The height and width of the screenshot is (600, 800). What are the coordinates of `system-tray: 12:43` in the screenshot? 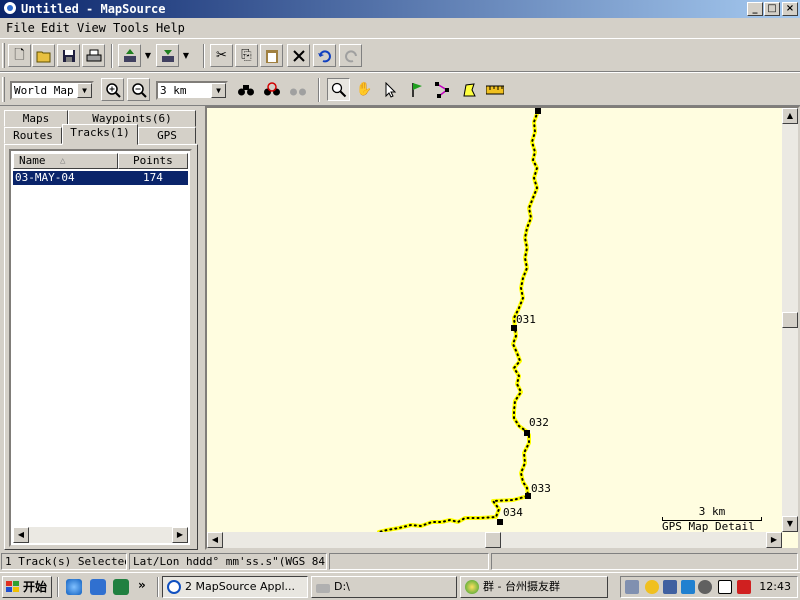 It's located at (709, 587).